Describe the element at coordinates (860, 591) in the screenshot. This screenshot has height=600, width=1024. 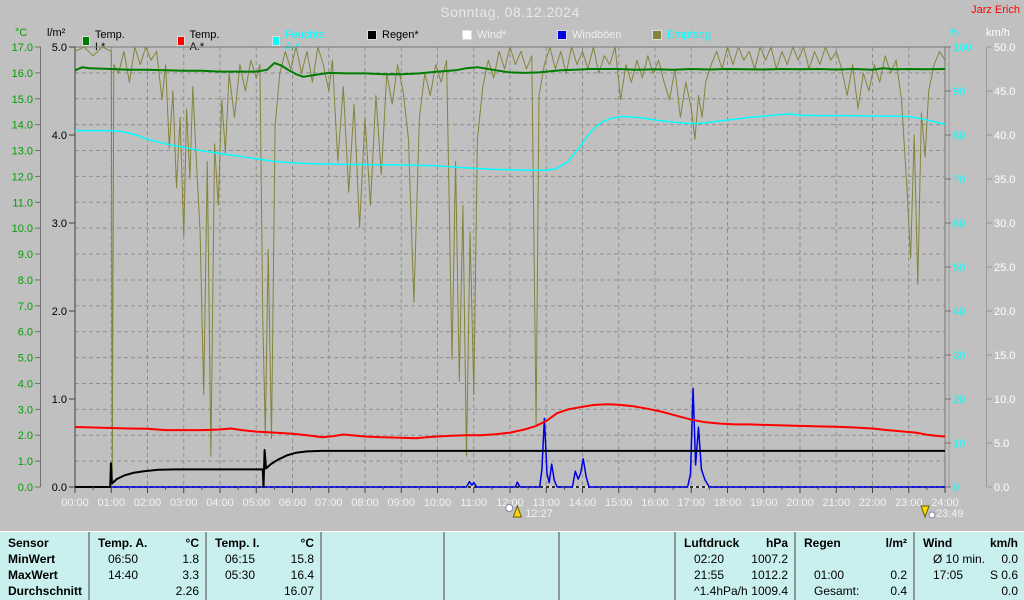
I see `table-cell: Gesamt: 0.4` at that location.